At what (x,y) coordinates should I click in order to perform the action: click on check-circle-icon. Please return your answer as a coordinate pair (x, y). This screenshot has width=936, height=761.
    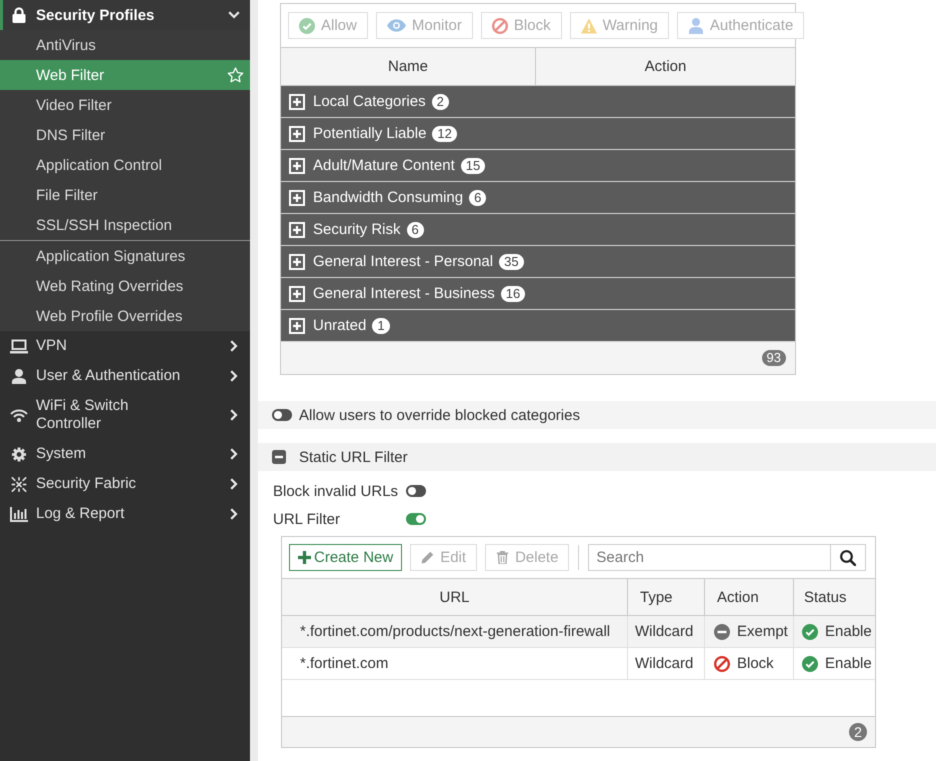
    Looking at the image, I should click on (307, 26).